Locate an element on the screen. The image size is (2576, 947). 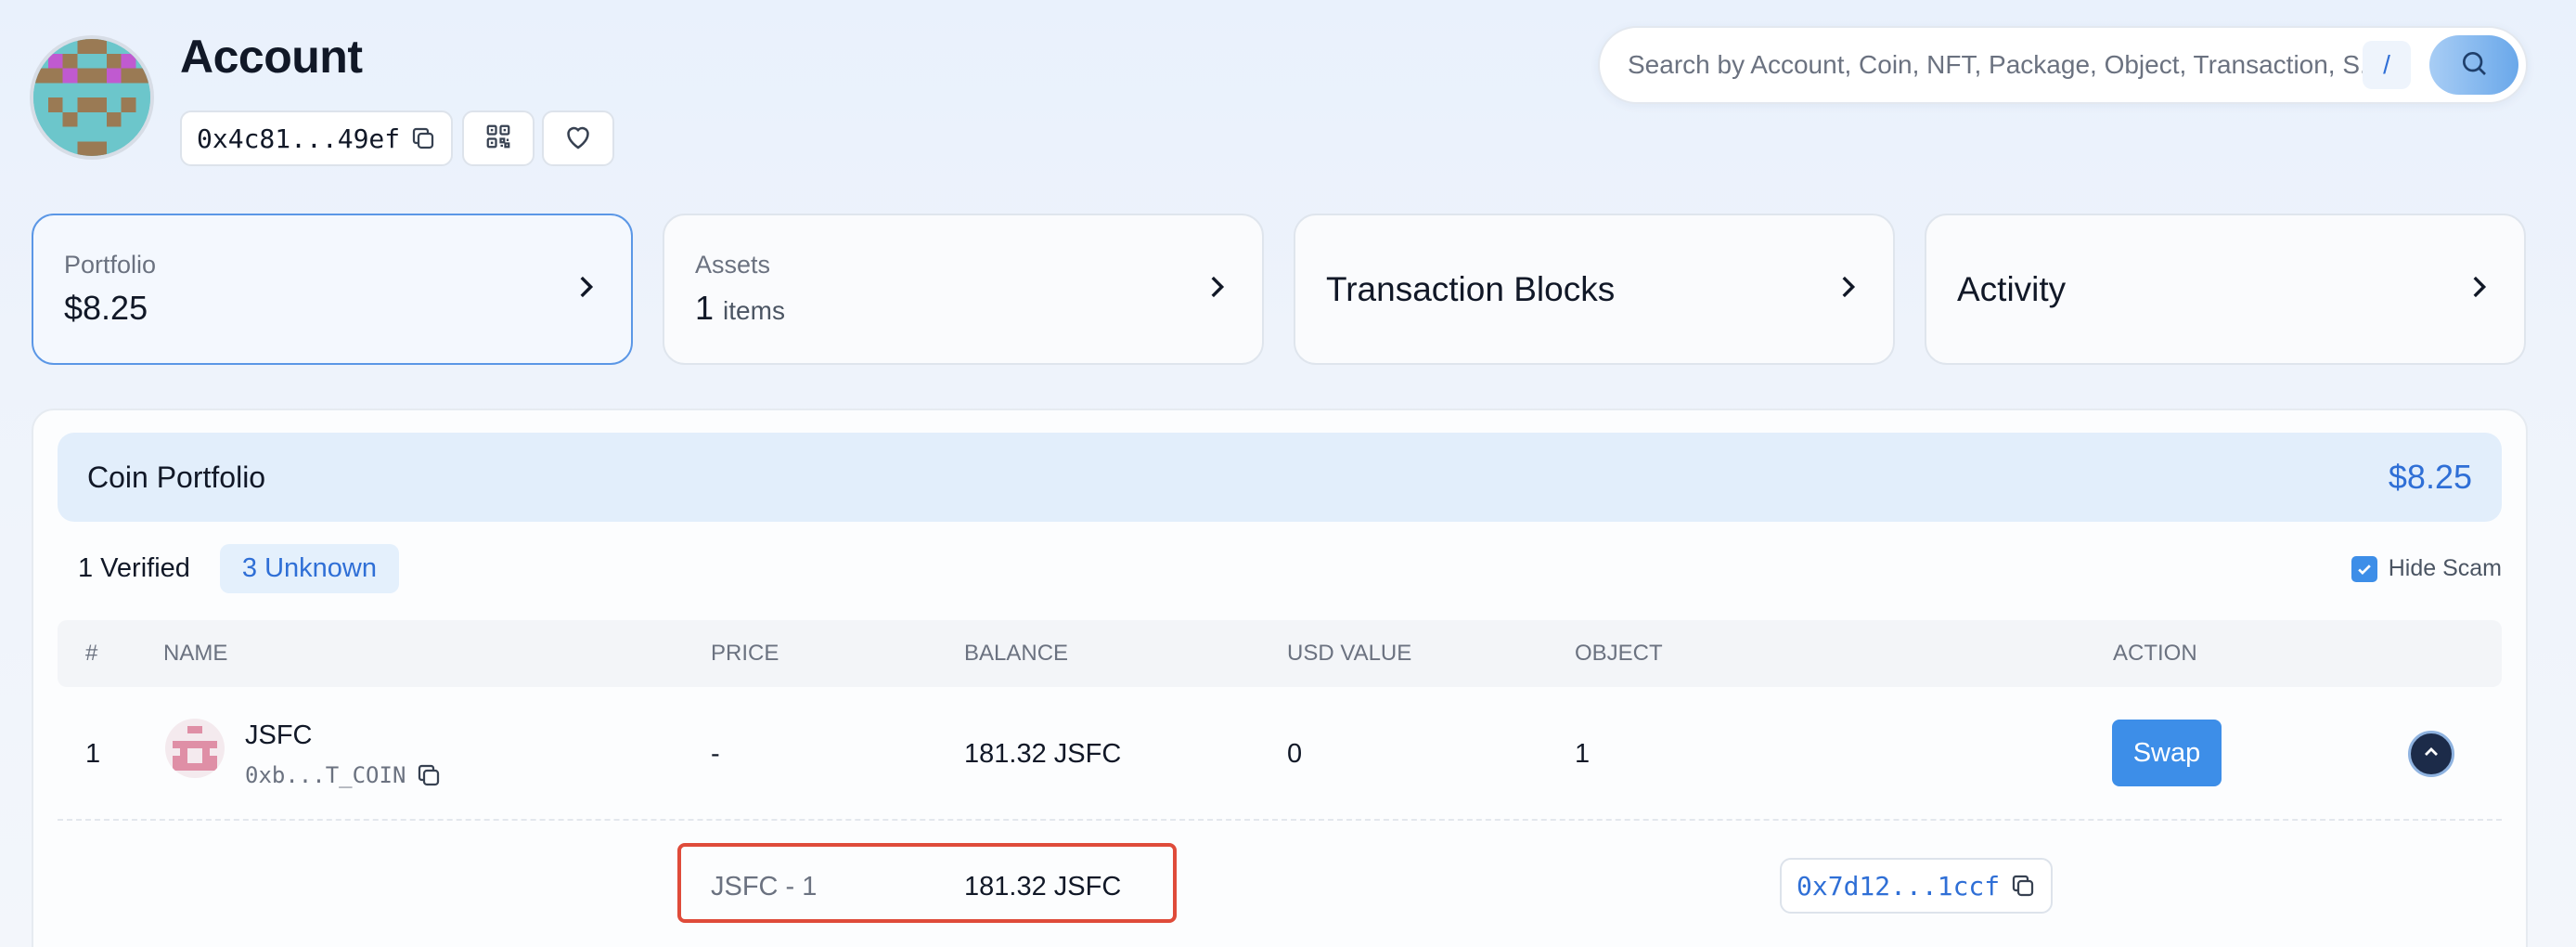
global-search: / is located at coordinates (2063, 65).